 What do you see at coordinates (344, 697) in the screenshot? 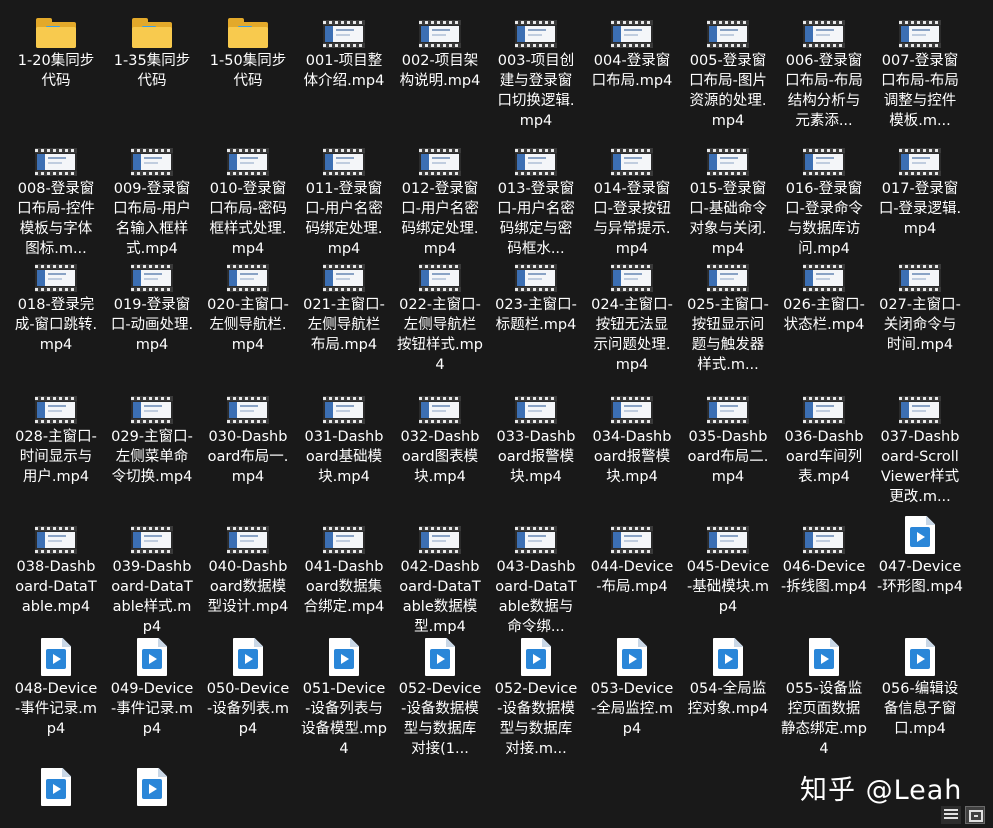
I see `file-item: 051-Device-设备列表与设备模型.mp4` at bounding box center [344, 697].